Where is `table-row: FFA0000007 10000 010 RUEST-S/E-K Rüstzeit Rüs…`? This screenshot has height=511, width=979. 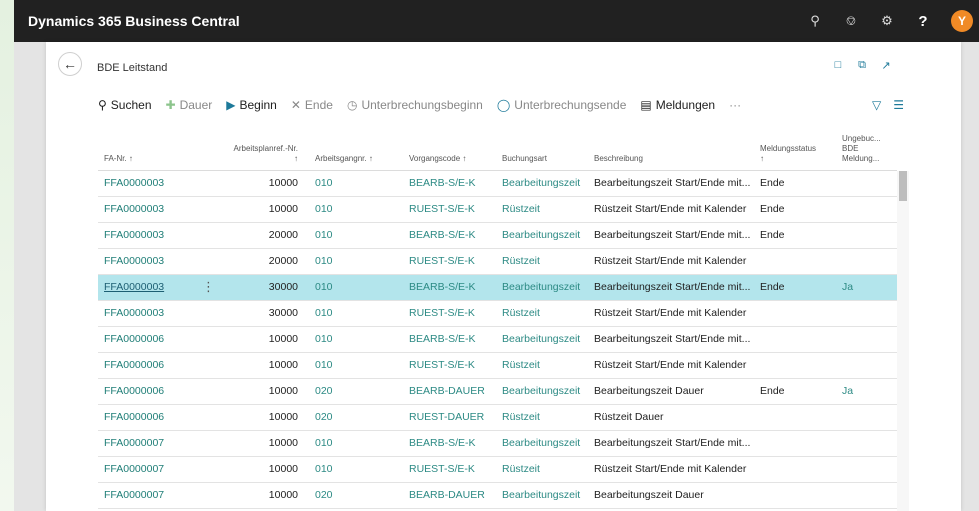
table-row: FFA0000007 10000 010 RUEST-S/E-K Rüstzeit Rüs… is located at coordinates (497, 470).